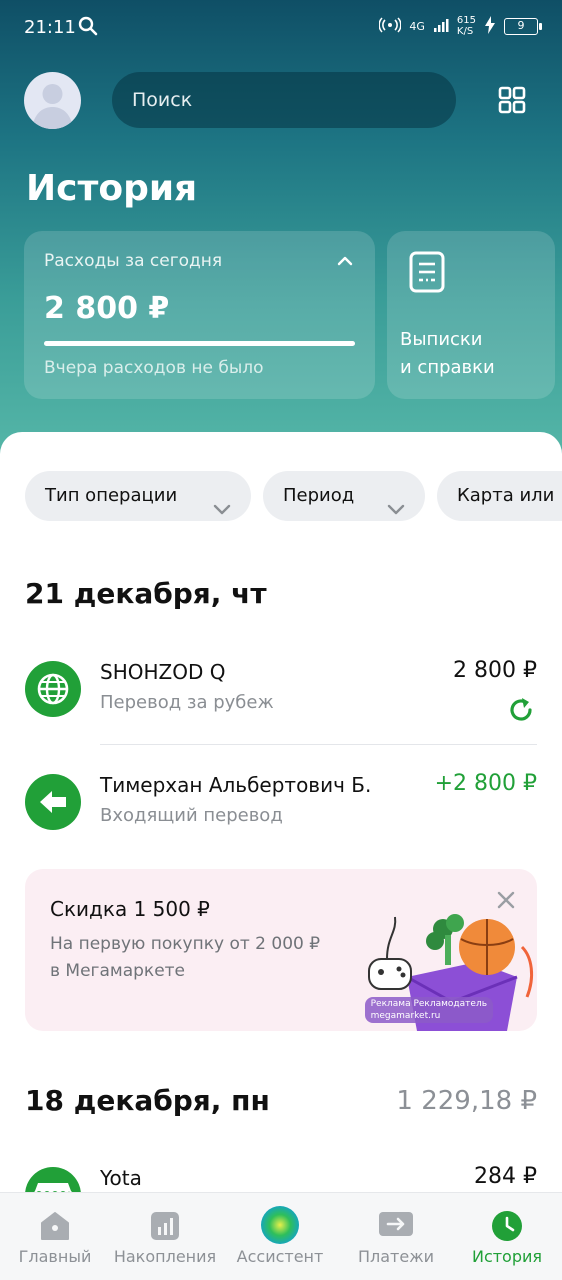 This screenshot has width=562, height=1280. I want to click on expenses-amount: 2 800 ₽, so click(107, 308).